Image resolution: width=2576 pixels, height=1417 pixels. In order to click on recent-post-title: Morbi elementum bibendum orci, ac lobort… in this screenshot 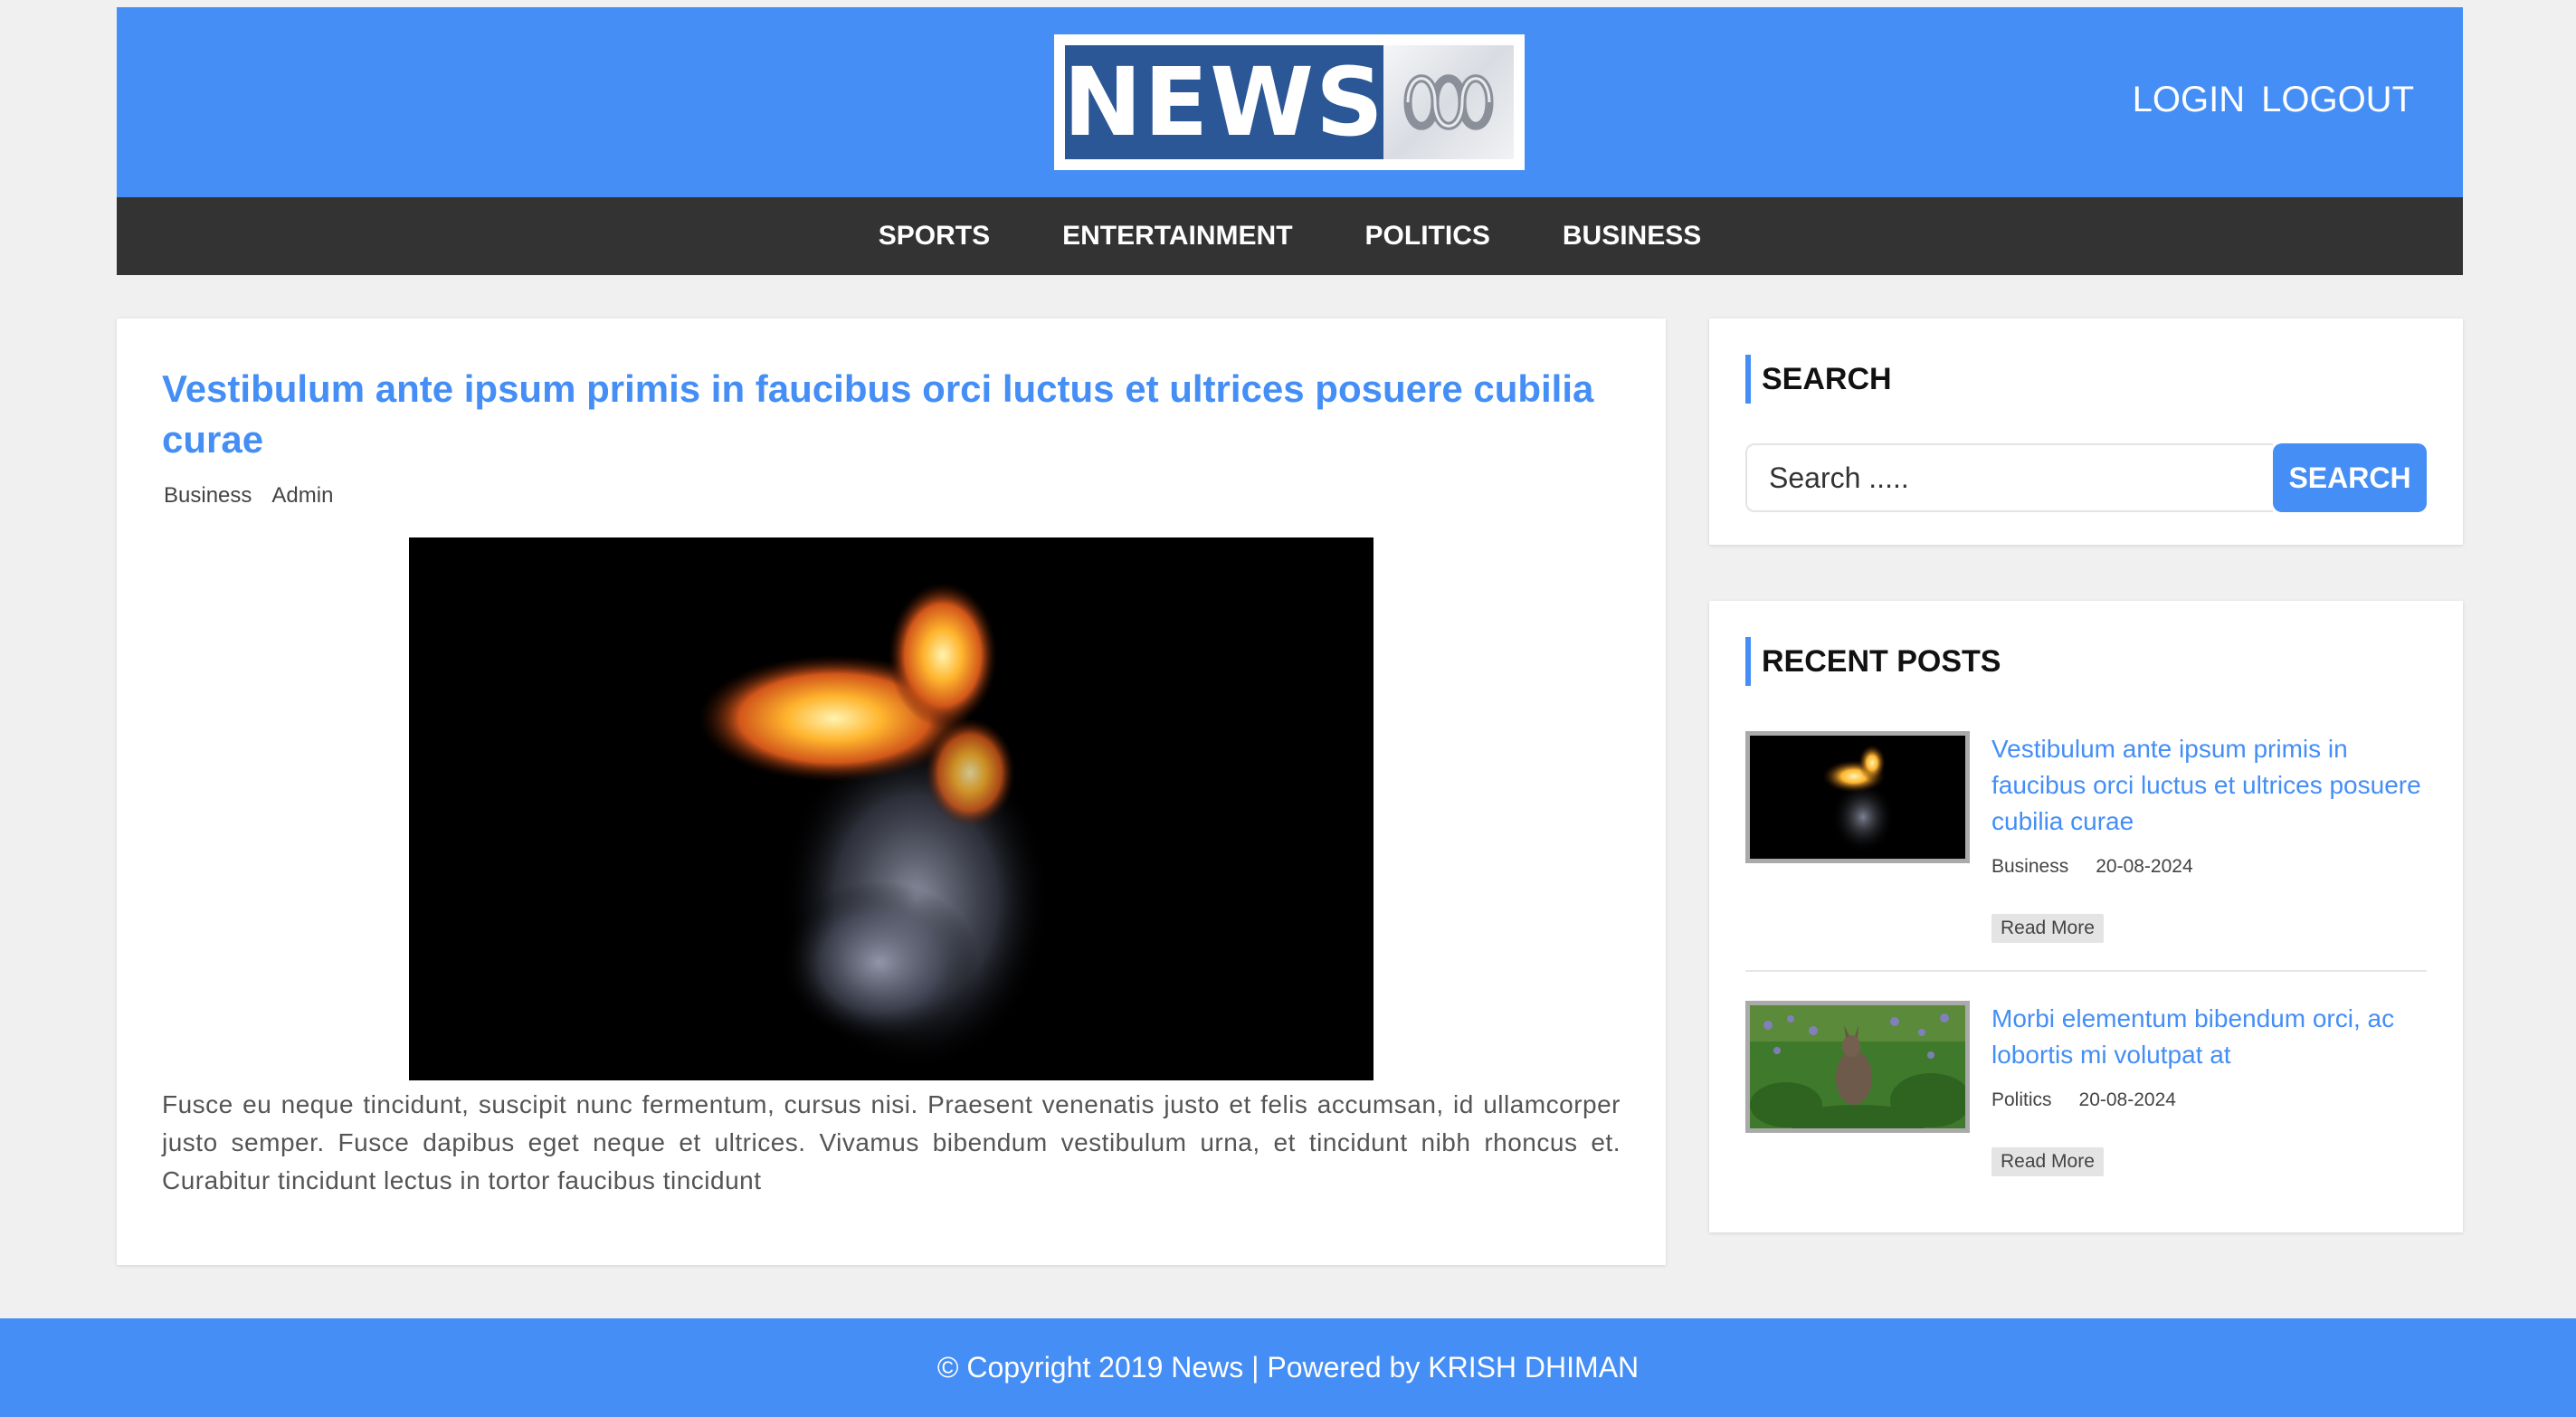, I will do `click(2209, 1037)`.